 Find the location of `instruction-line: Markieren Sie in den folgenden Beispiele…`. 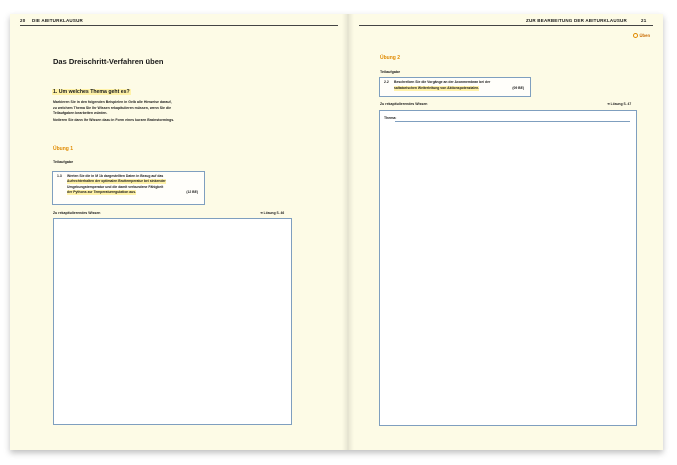

instruction-line: Markieren Sie in den folgenden Beispiele… is located at coordinates (112, 102).